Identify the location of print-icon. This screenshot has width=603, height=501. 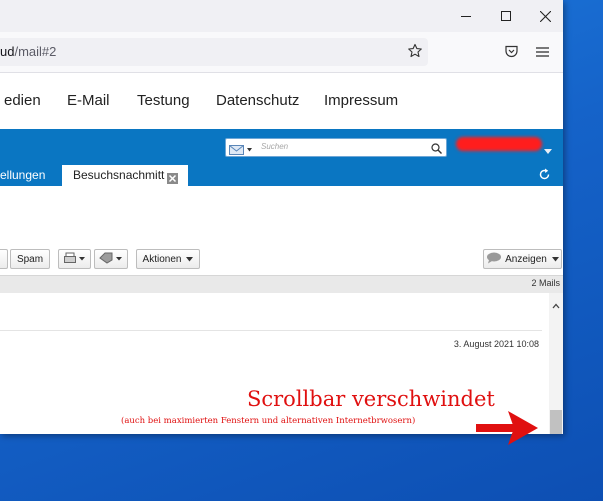
(74, 259).